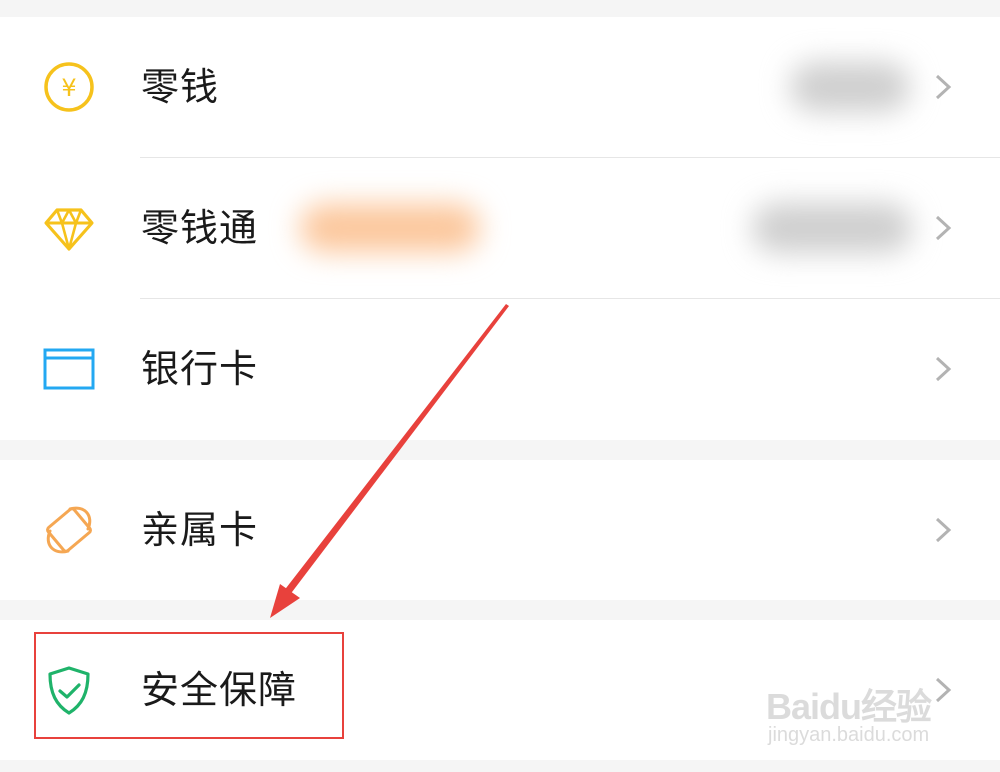 Image resolution: width=1000 pixels, height=772 pixels. I want to click on watermark-logo: Baidu经验, so click(849, 706).